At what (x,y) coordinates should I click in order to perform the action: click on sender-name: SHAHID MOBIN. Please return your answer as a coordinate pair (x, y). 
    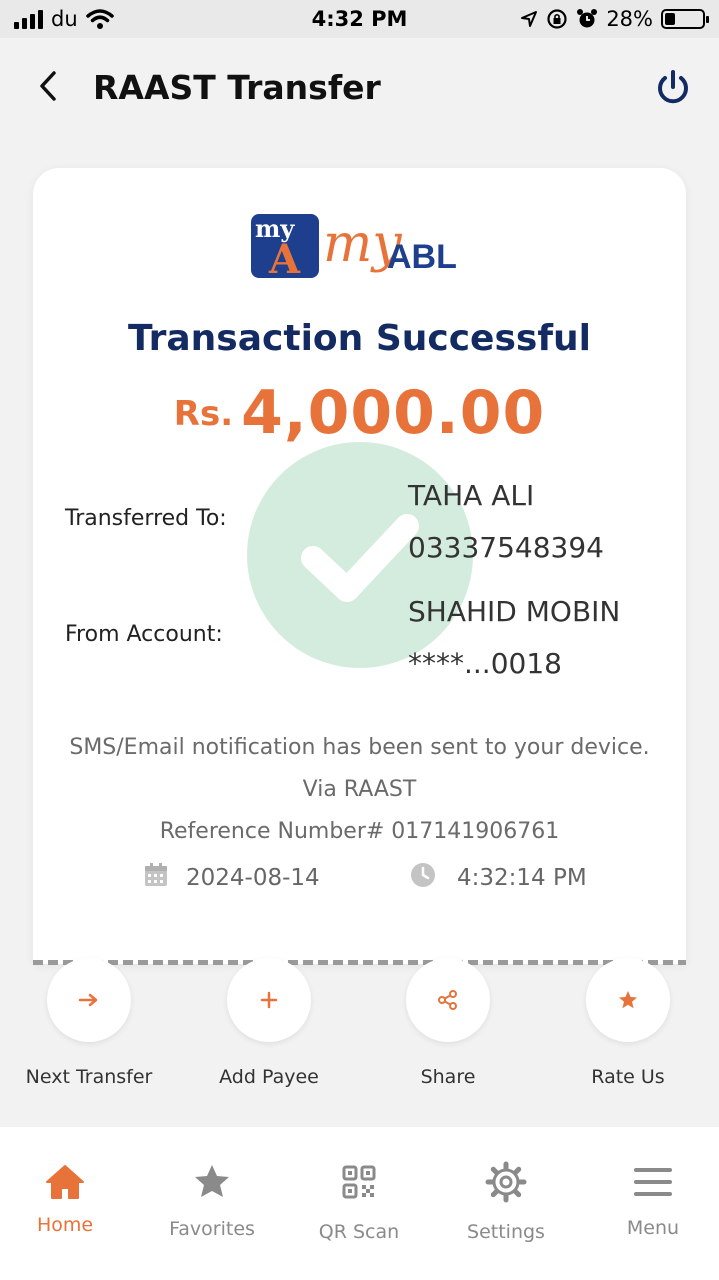
    Looking at the image, I should click on (514, 611).